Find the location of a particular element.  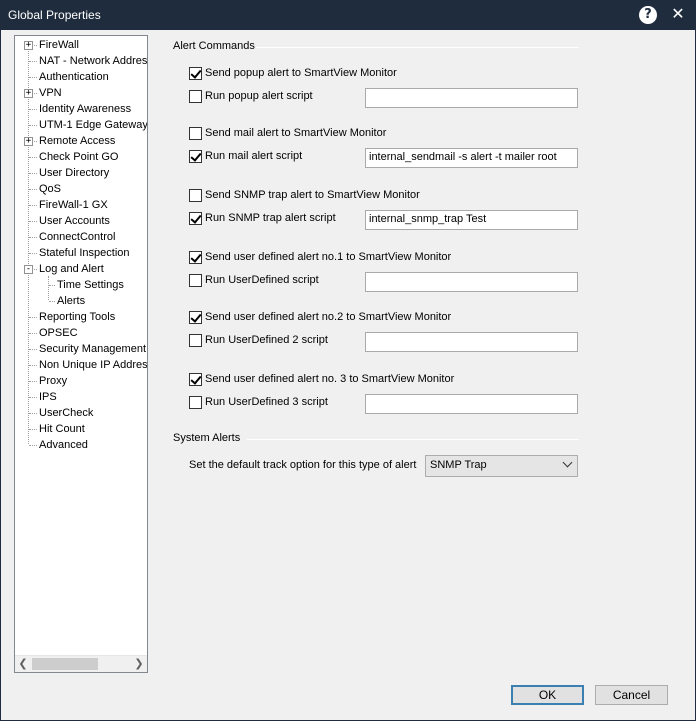

tree-item: Time Settings is located at coordinates (81, 285).